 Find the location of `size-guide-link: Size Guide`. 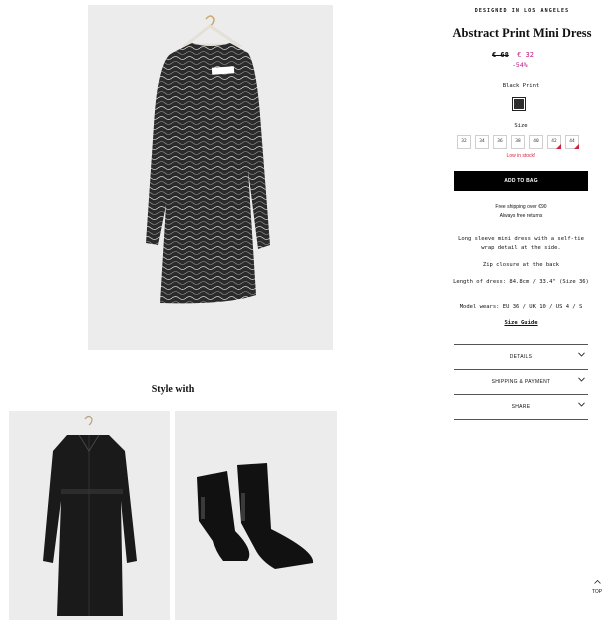

size-guide-link: Size Guide is located at coordinates (521, 323).